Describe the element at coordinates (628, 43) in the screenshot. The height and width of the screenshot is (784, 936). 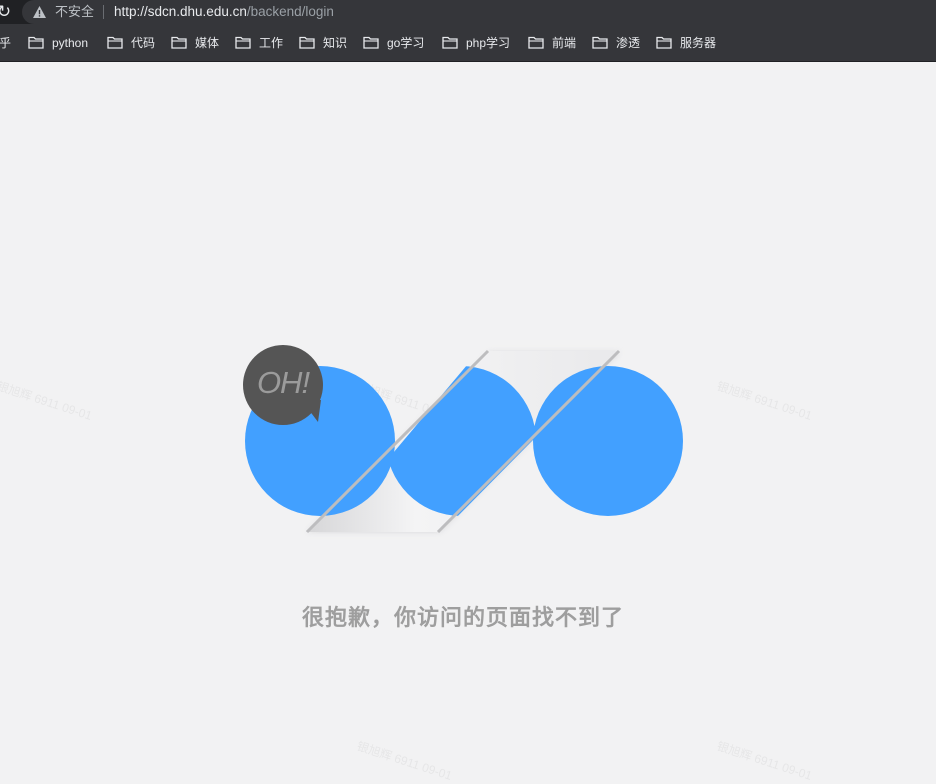
I see `bookmark-label: 渗透` at that location.